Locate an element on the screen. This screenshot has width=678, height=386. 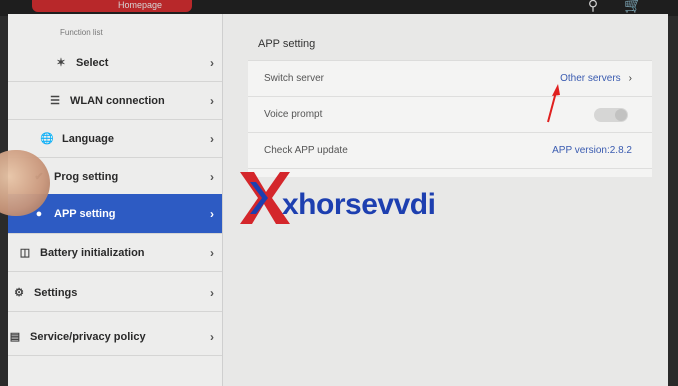
watermark-text: xhorsevvdi is located at coordinates (359, 204).